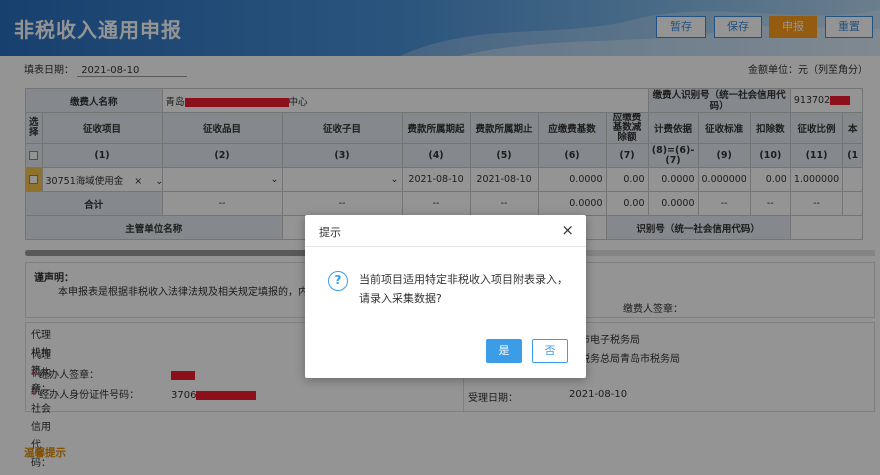  What do you see at coordinates (445, 231) in the screenshot?
I see `dialog-header: 提示 ×` at bounding box center [445, 231].